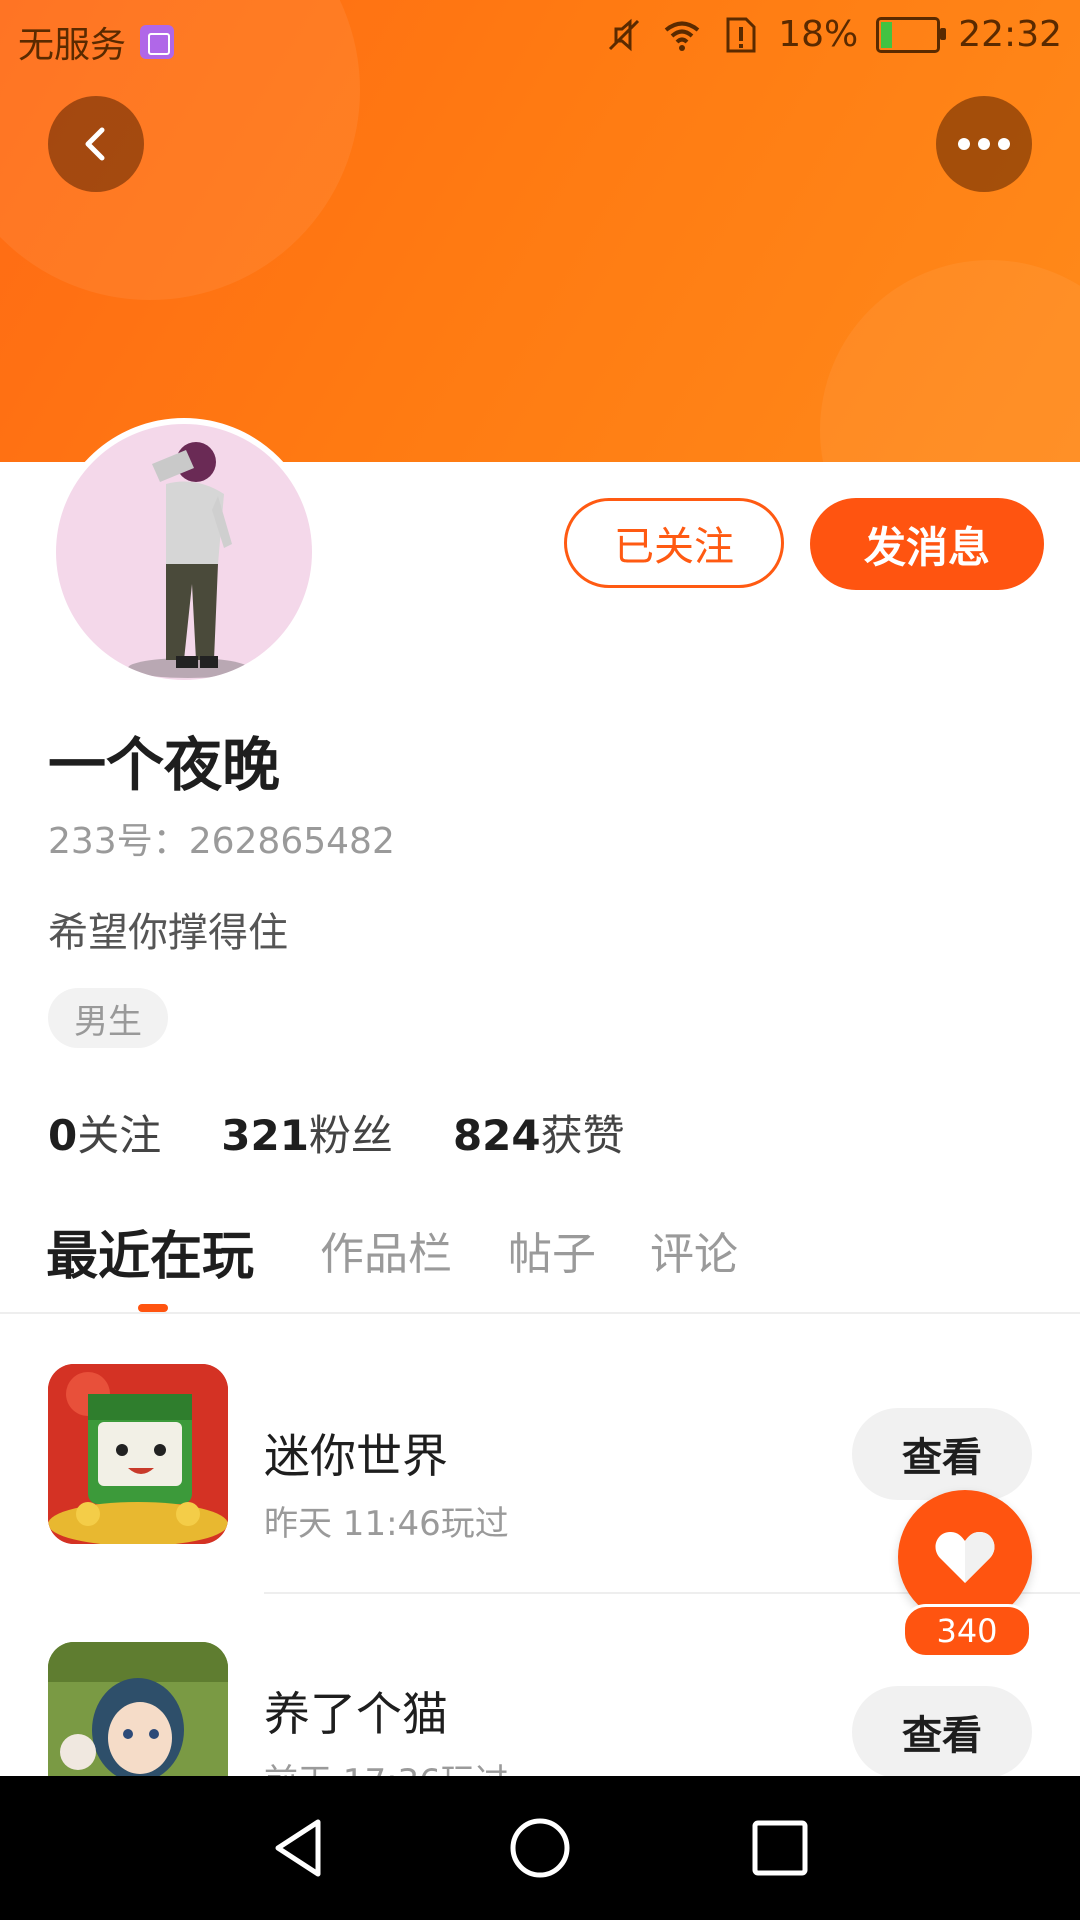 The image size is (1080, 1920). What do you see at coordinates (386, 1765) in the screenshot?
I see `game-played-time: 前天 17:36玩过` at bounding box center [386, 1765].